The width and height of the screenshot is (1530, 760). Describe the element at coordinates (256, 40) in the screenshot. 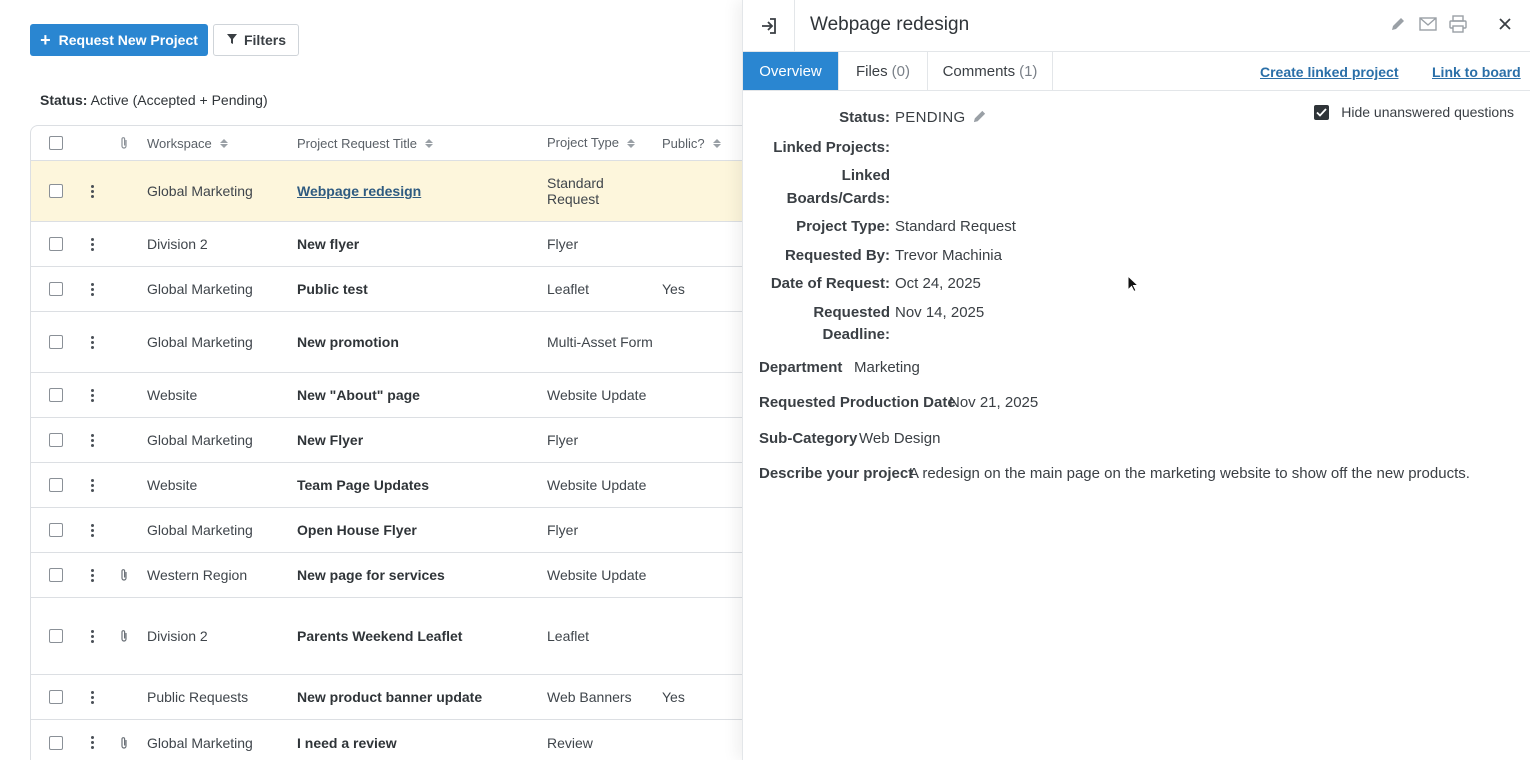

I see `filters-button: Filters` at that location.